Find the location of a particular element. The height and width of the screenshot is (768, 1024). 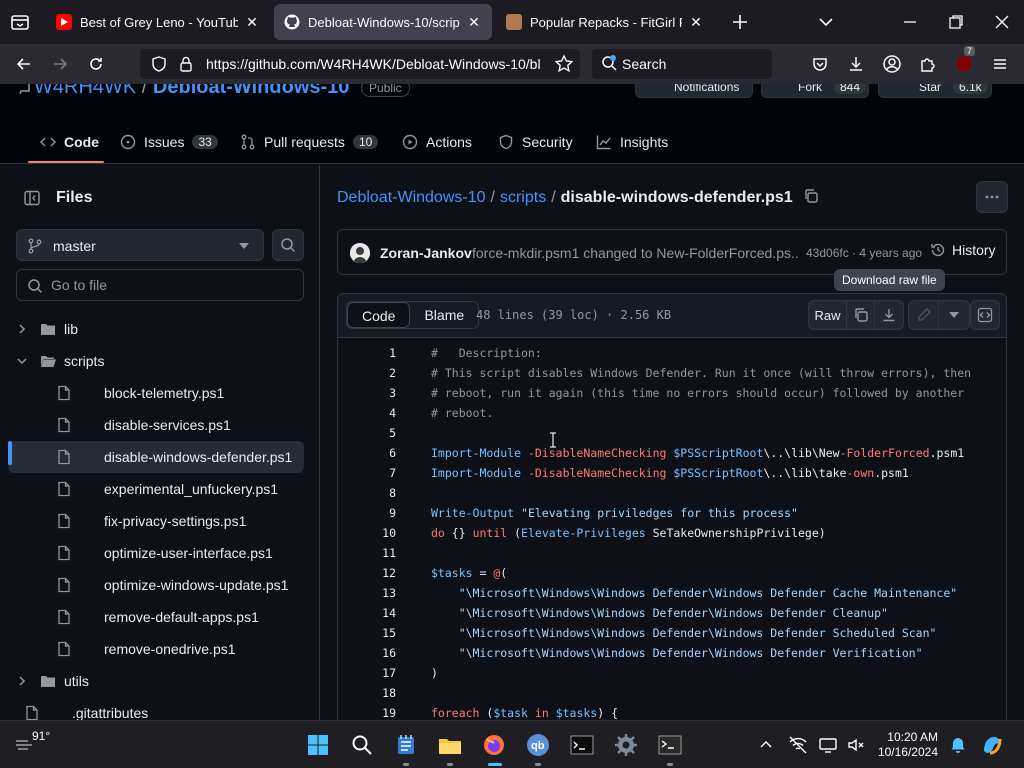

more-options-button is located at coordinates (992, 197).